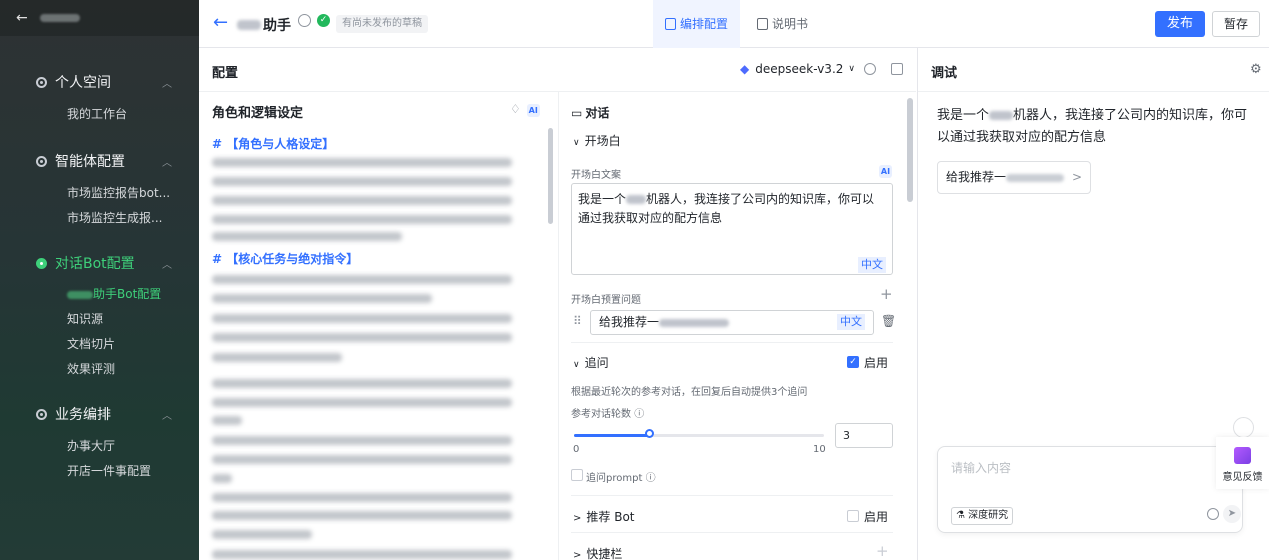  What do you see at coordinates (323, 20) in the screenshot?
I see `check-circle-icon: ✓` at bounding box center [323, 20].